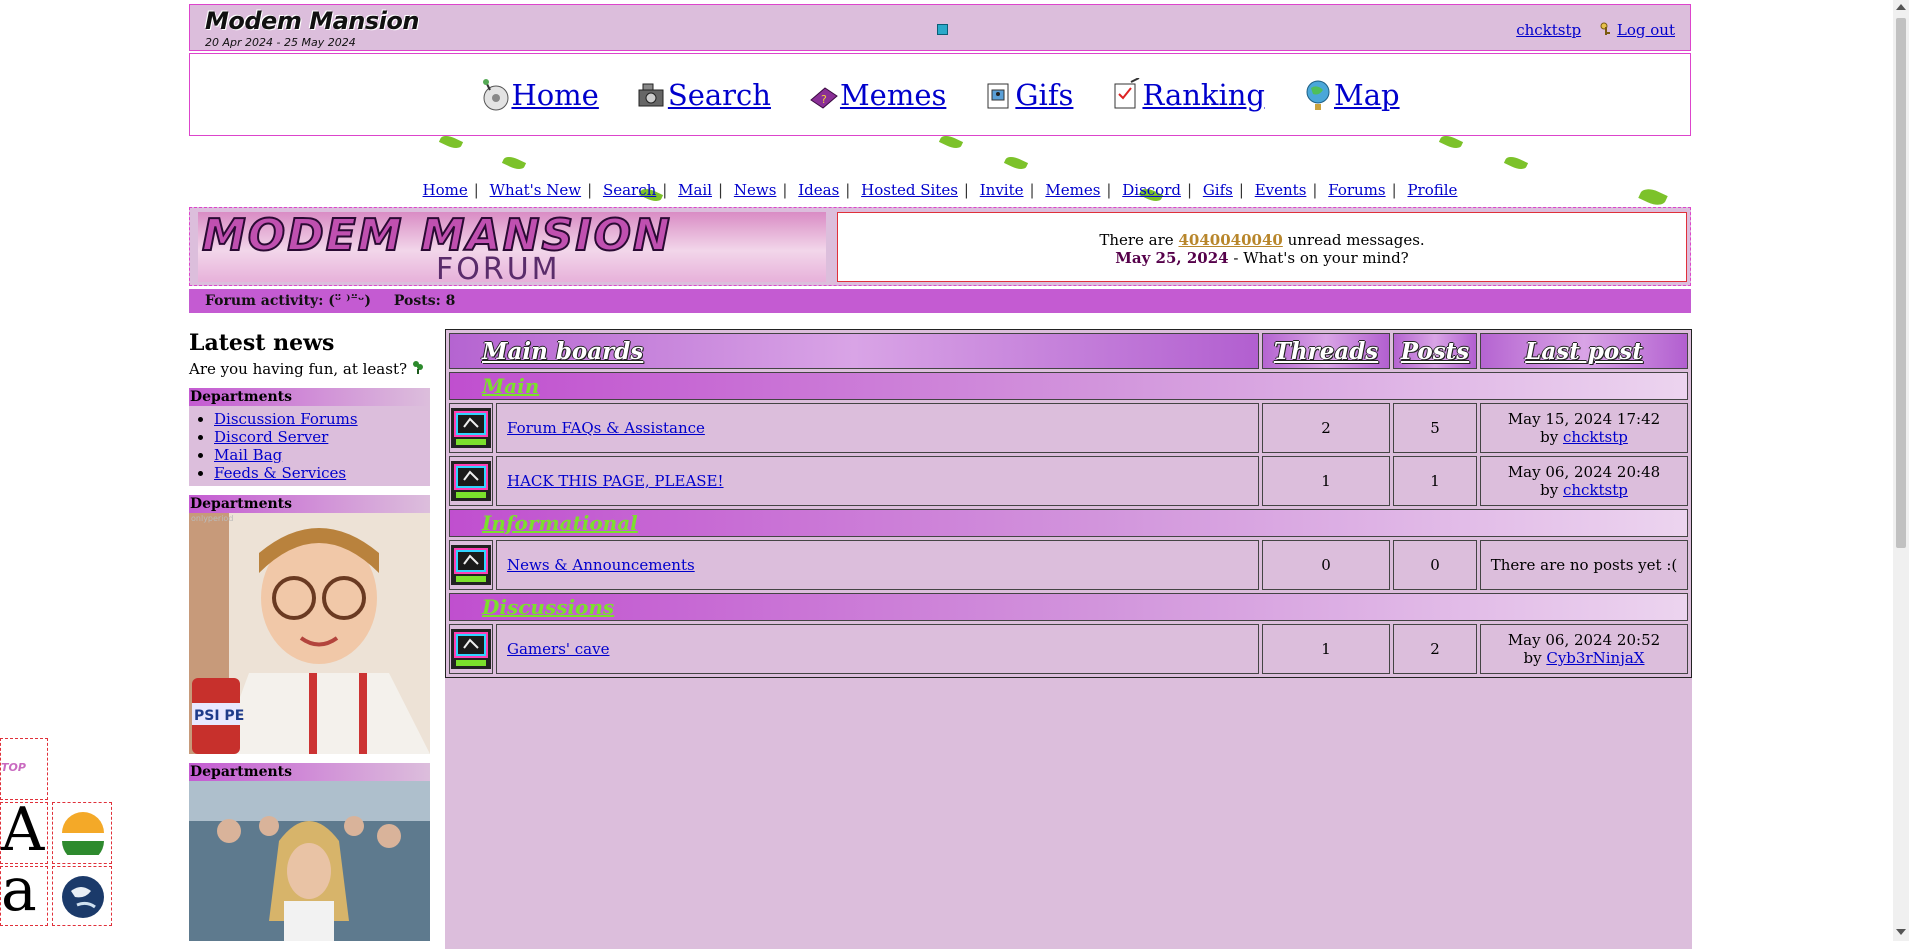  I want to click on board-posts: 0, so click(1435, 565).